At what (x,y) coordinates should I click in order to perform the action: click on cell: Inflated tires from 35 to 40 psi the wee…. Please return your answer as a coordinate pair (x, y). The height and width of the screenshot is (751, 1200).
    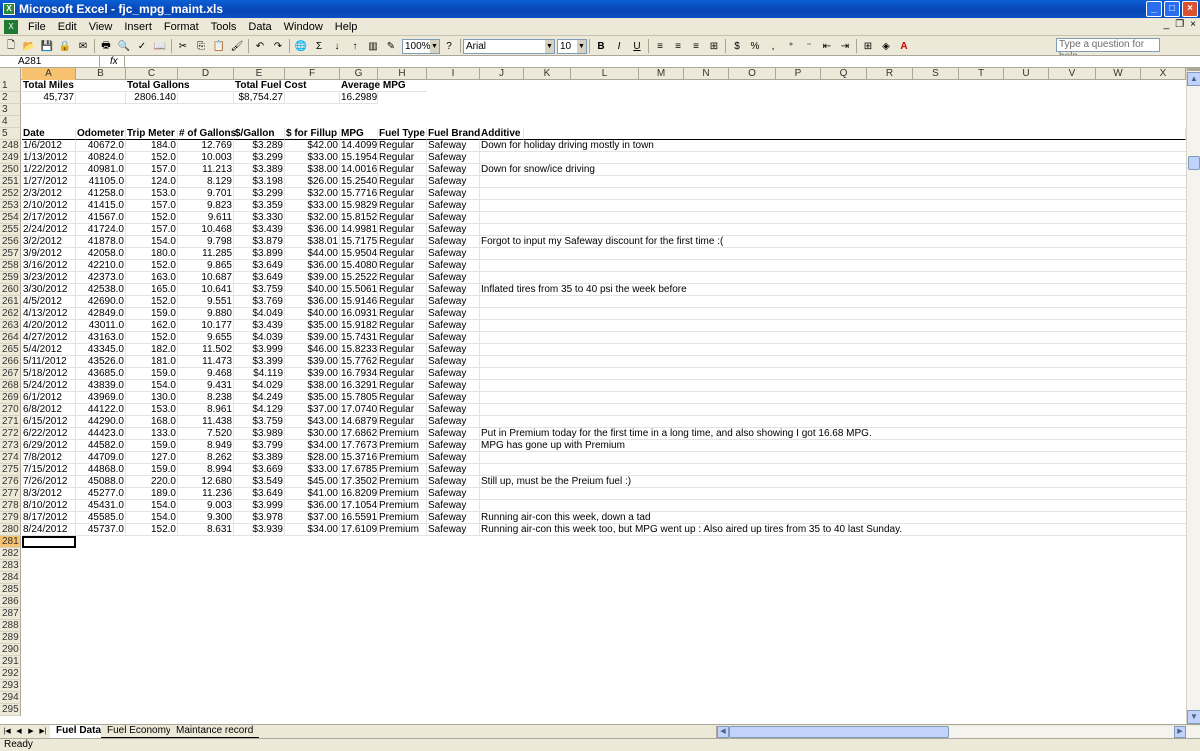
    Looking at the image, I should click on (833, 290).